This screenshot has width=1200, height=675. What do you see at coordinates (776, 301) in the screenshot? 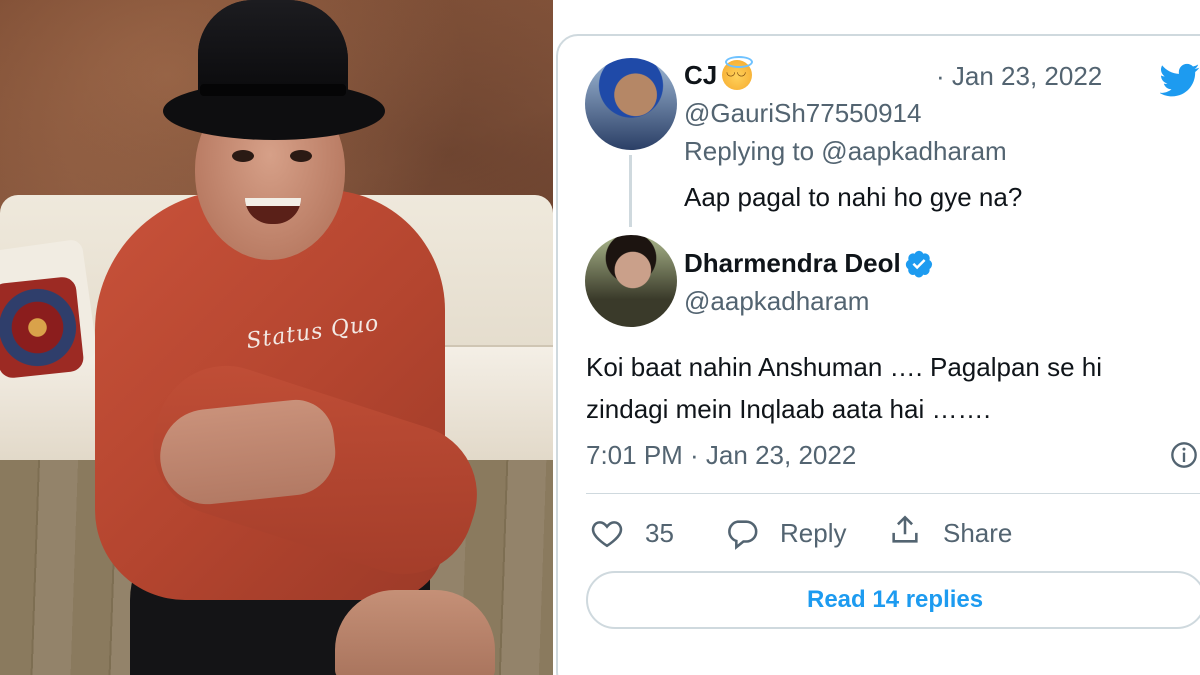
I see `reply-handle: @aapkadharam` at bounding box center [776, 301].